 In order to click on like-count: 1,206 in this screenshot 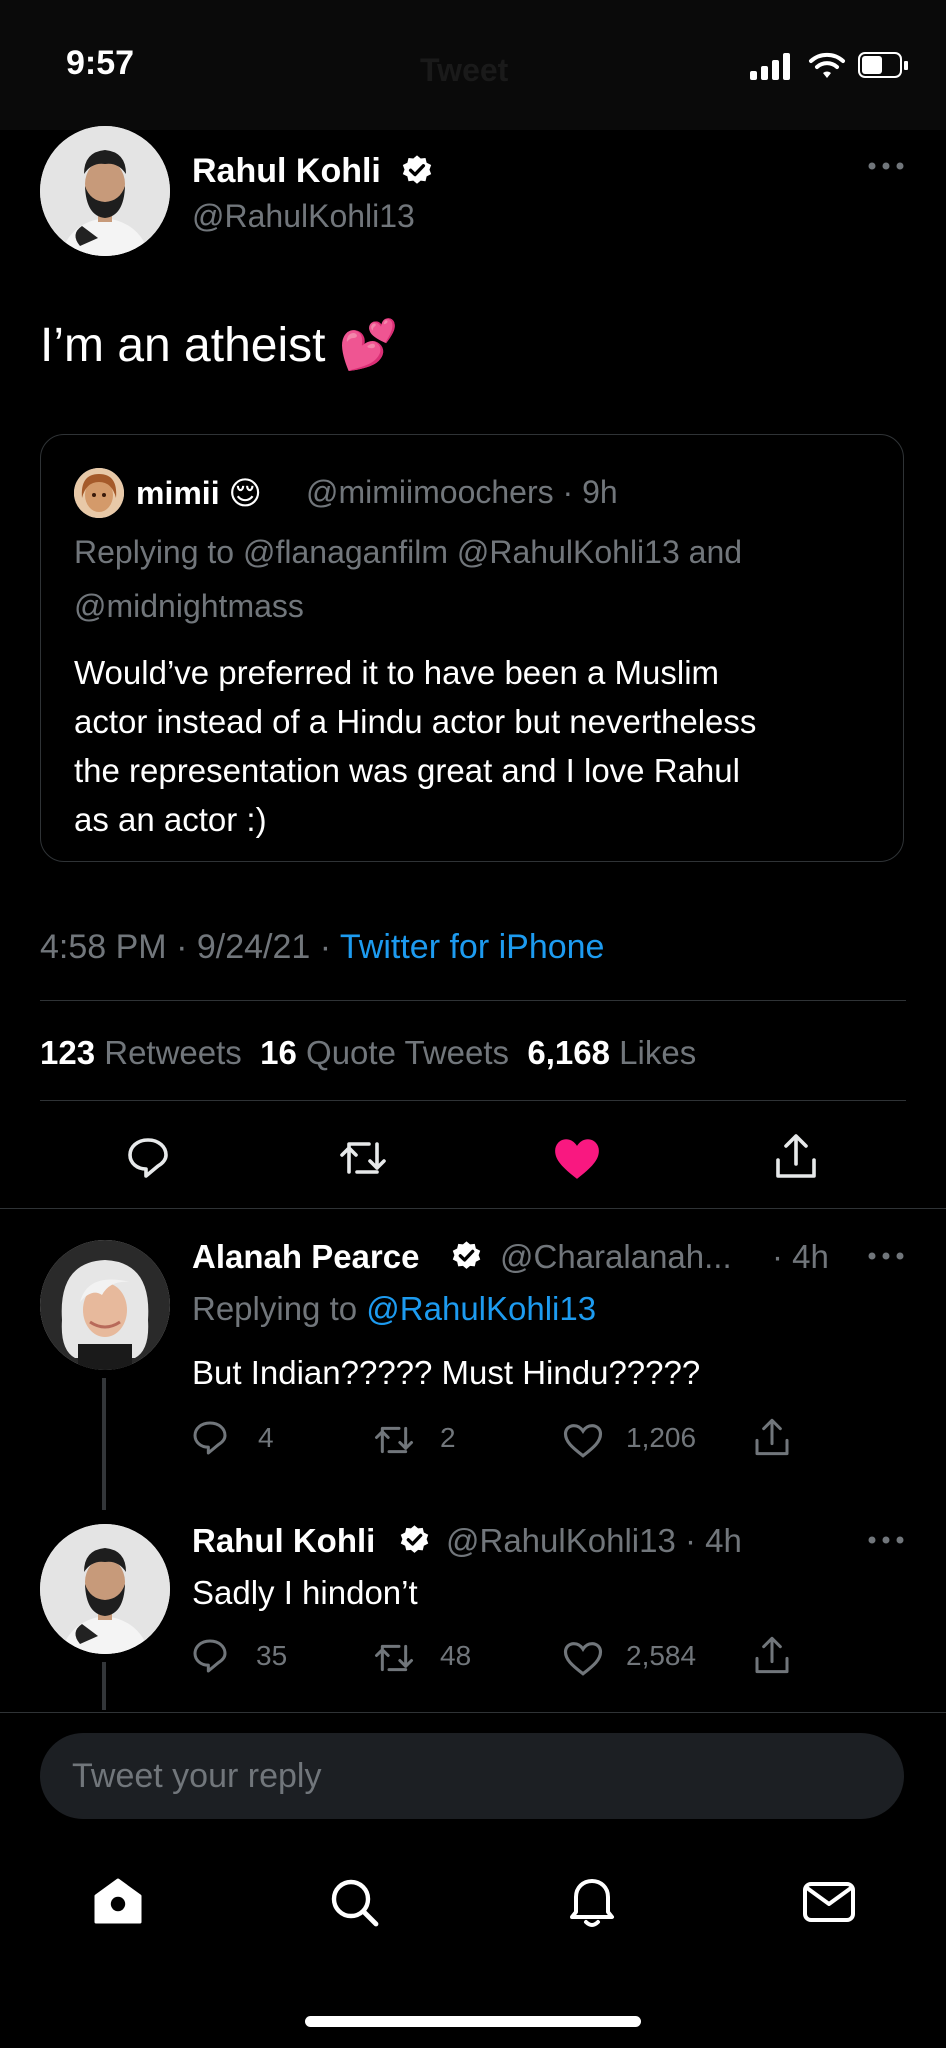, I will do `click(661, 1437)`.